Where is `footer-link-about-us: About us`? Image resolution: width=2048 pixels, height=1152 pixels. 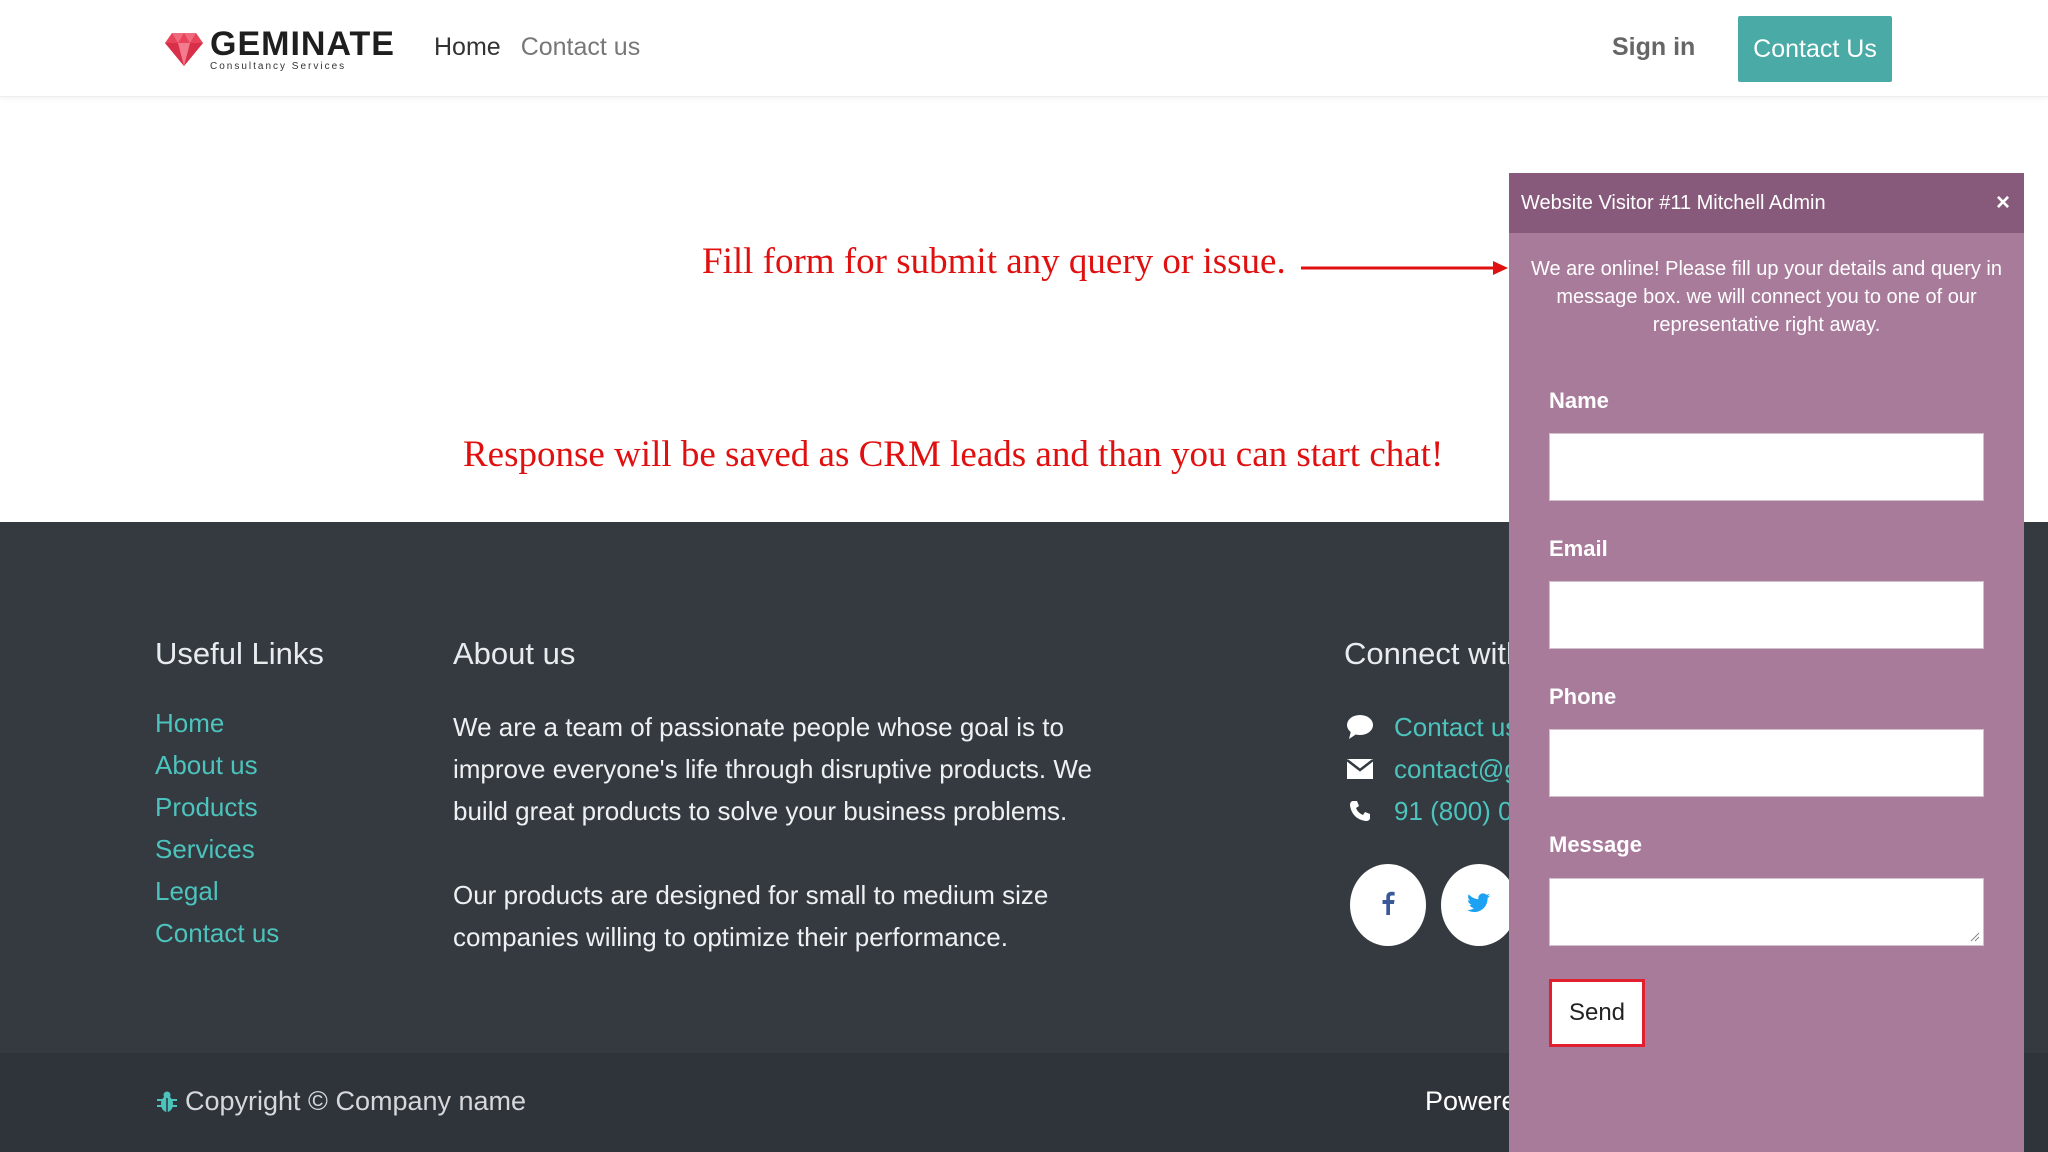 footer-link-about-us: About us is located at coordinates (217, 769).